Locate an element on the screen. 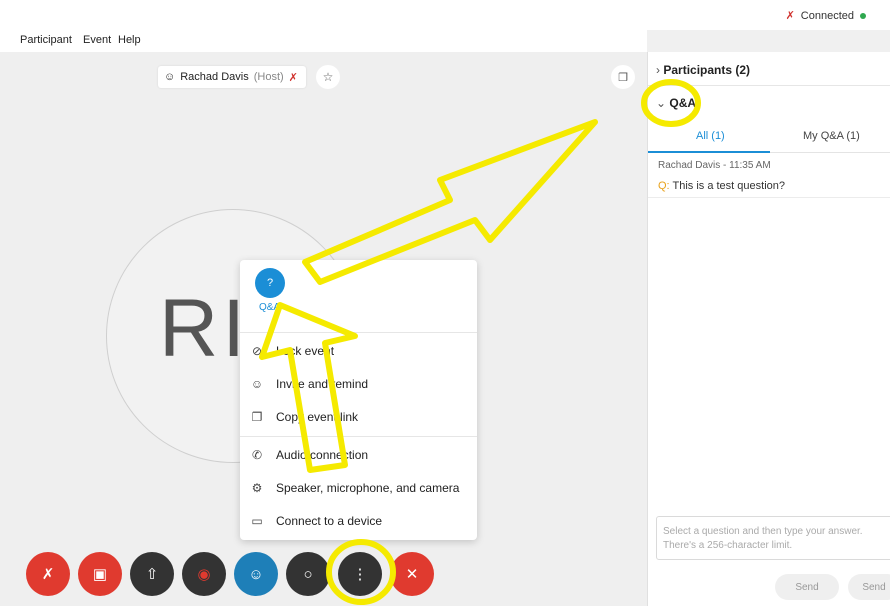  question-meta: Rachad Davis - 11:35 AM is located at coordinates (714, 165).